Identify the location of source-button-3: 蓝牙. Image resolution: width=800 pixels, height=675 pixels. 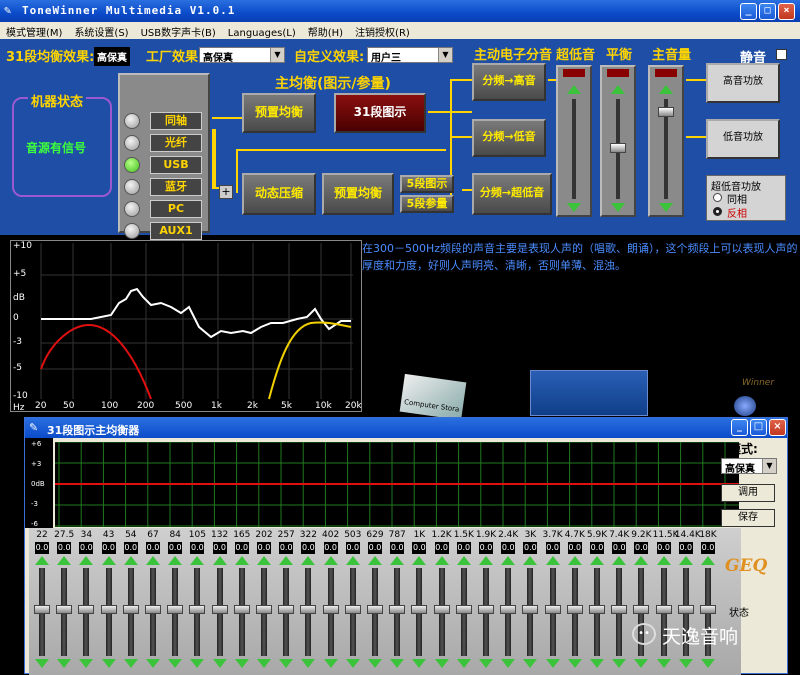
(176, 187).